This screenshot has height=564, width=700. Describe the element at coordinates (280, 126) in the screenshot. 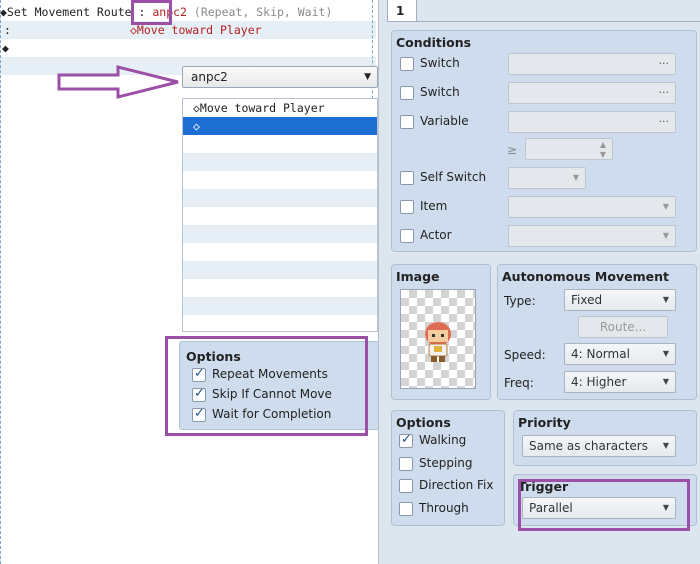

I see `list-item-selected: ◇` at that location.